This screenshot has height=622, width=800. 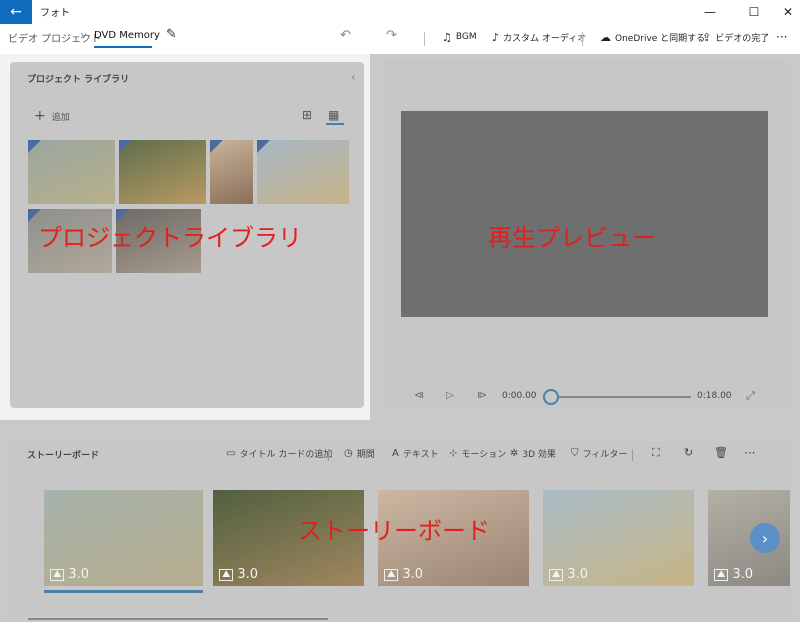 I want to click on horizontal-scrollbar, so click(x=178, y=619).